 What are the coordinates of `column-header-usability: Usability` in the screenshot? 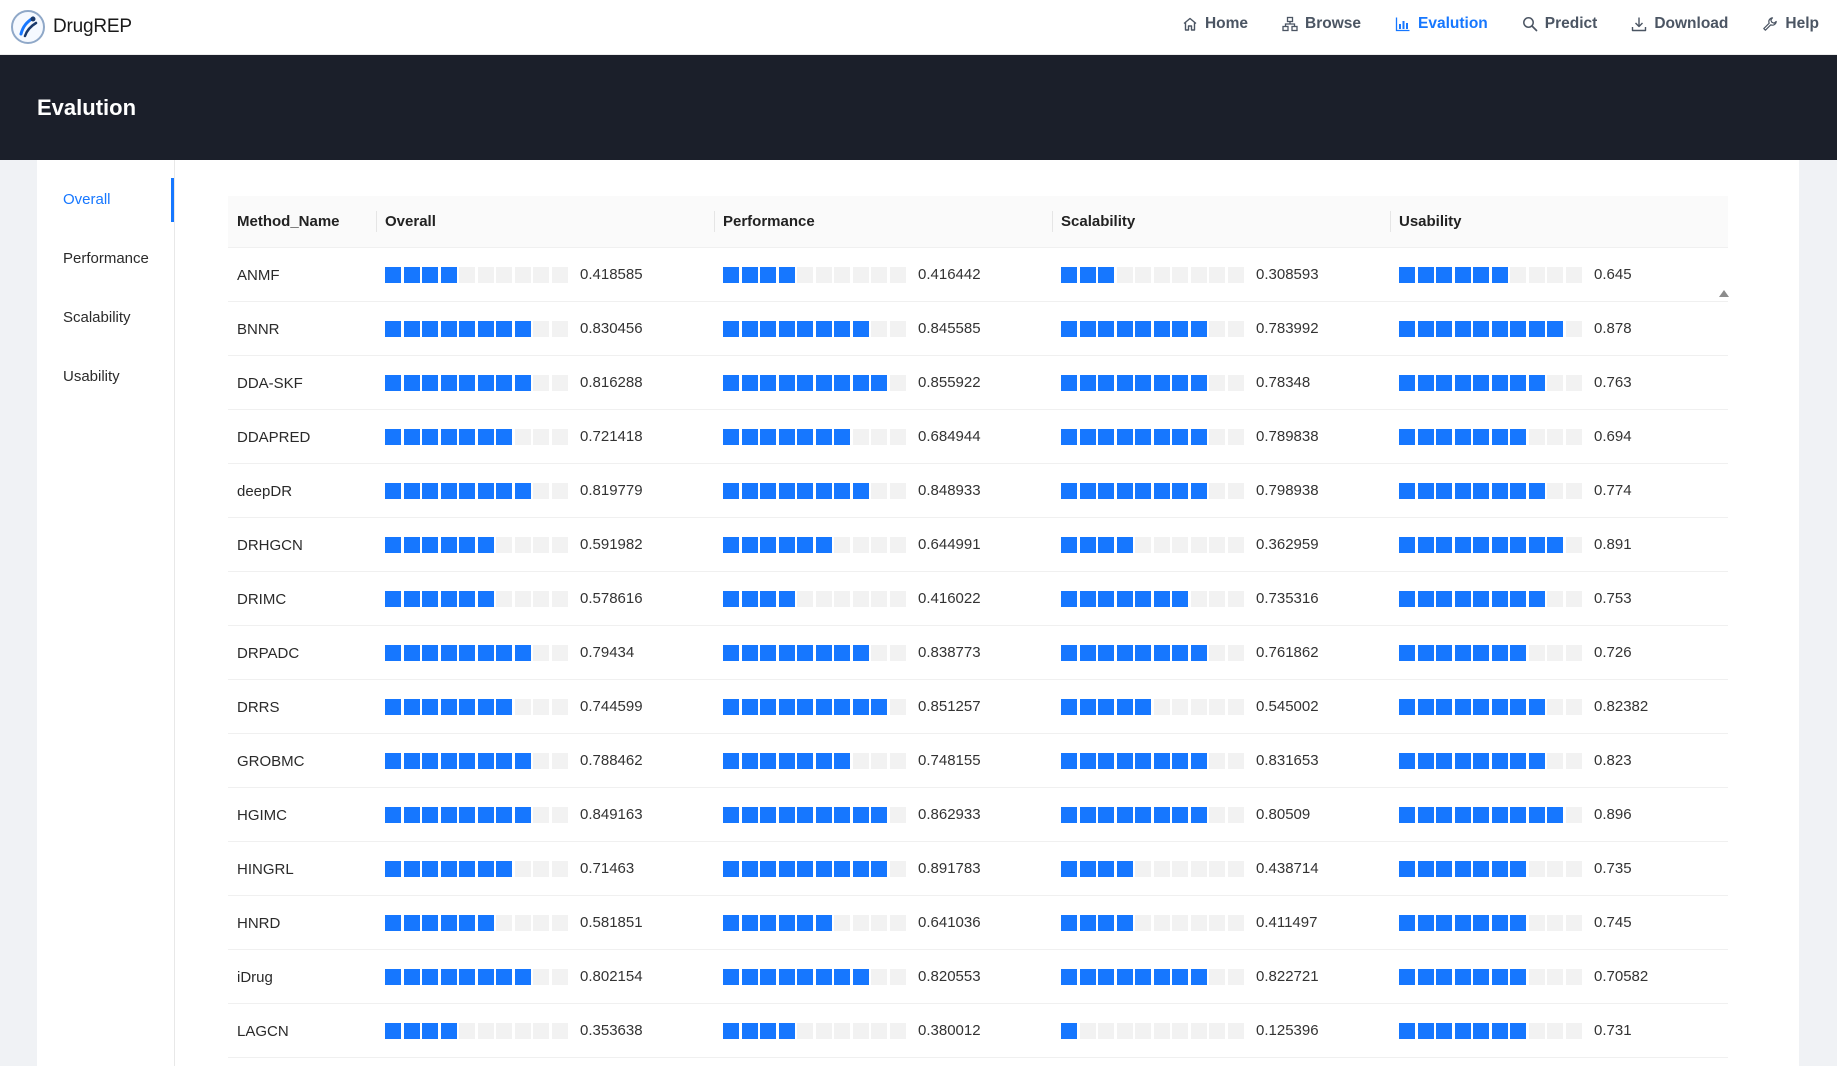 It's located at (1559, 222).